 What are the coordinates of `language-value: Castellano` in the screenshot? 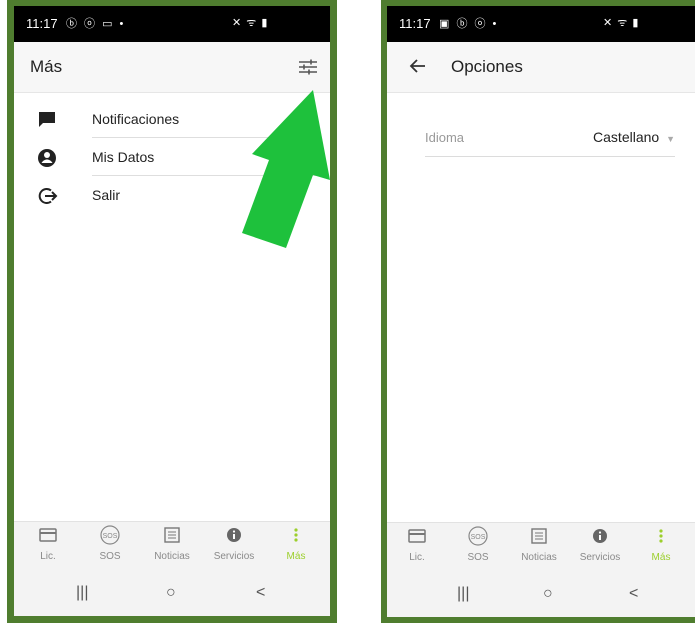 It's located at (626, 137).